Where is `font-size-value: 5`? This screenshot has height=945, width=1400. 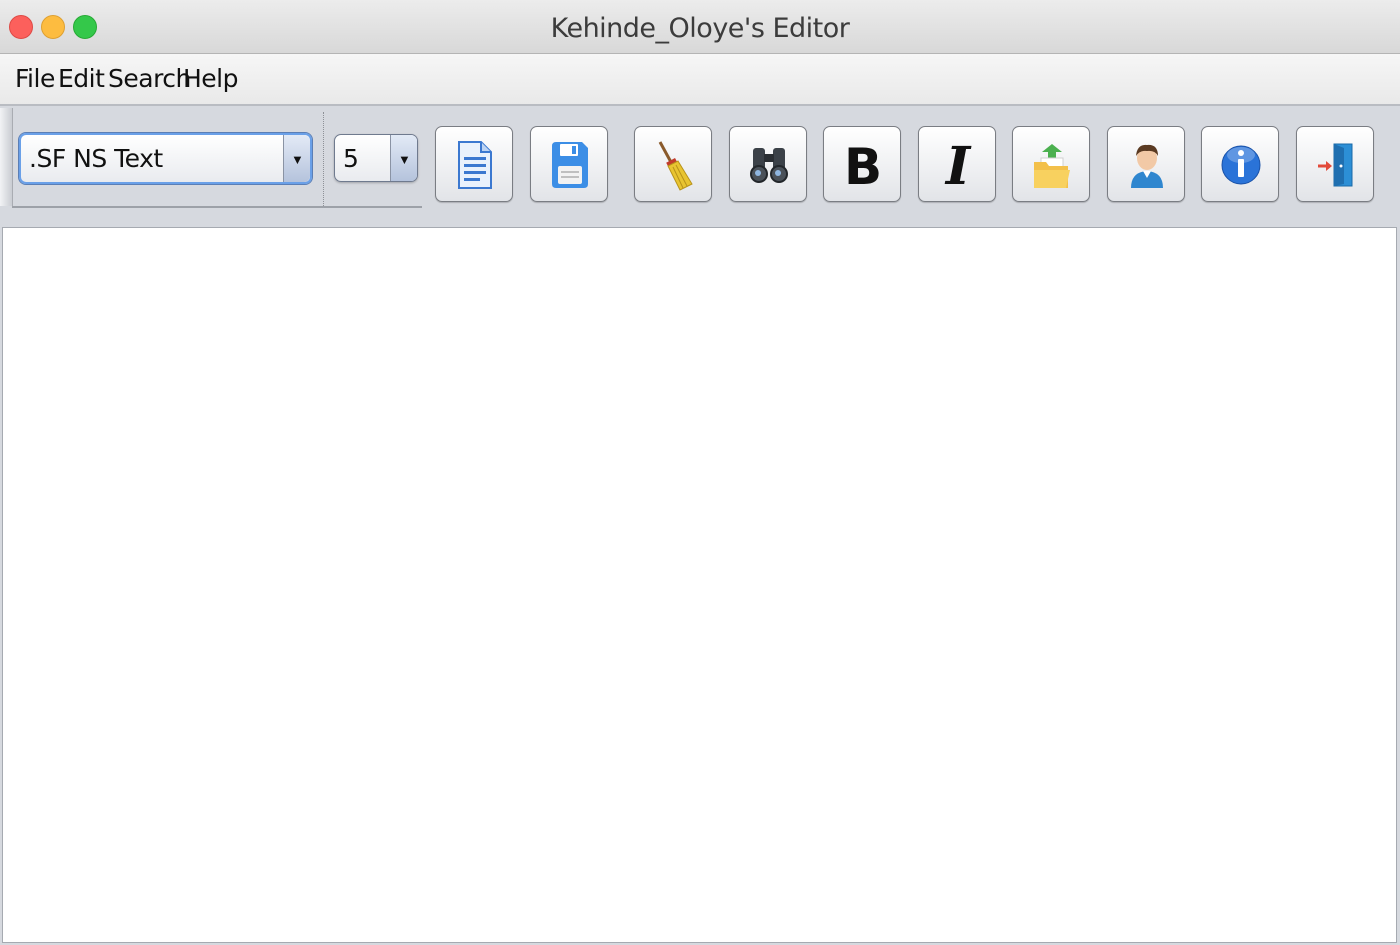
font-size-value: 5 is located at coordinates (351, 158).